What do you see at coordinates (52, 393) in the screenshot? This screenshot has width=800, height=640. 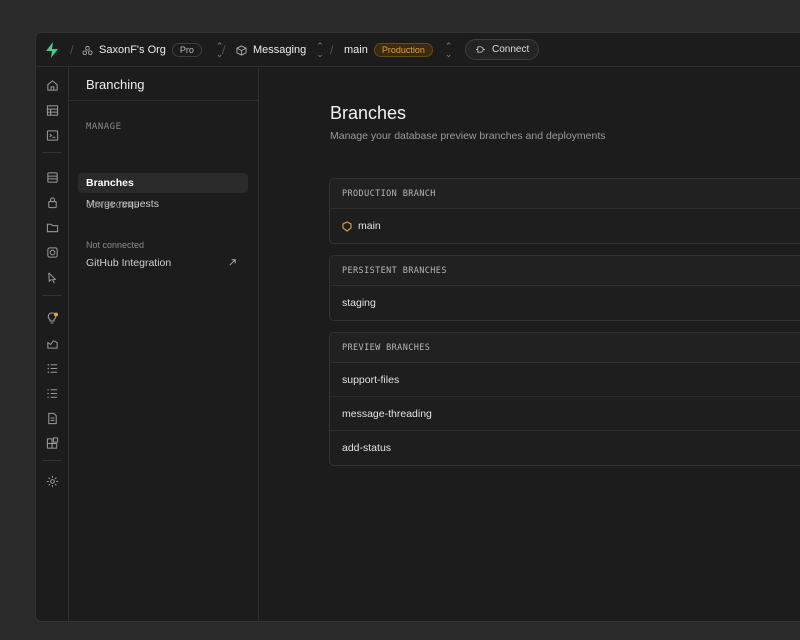 I see `api-docs-icon` at bounding box center [52, 393].